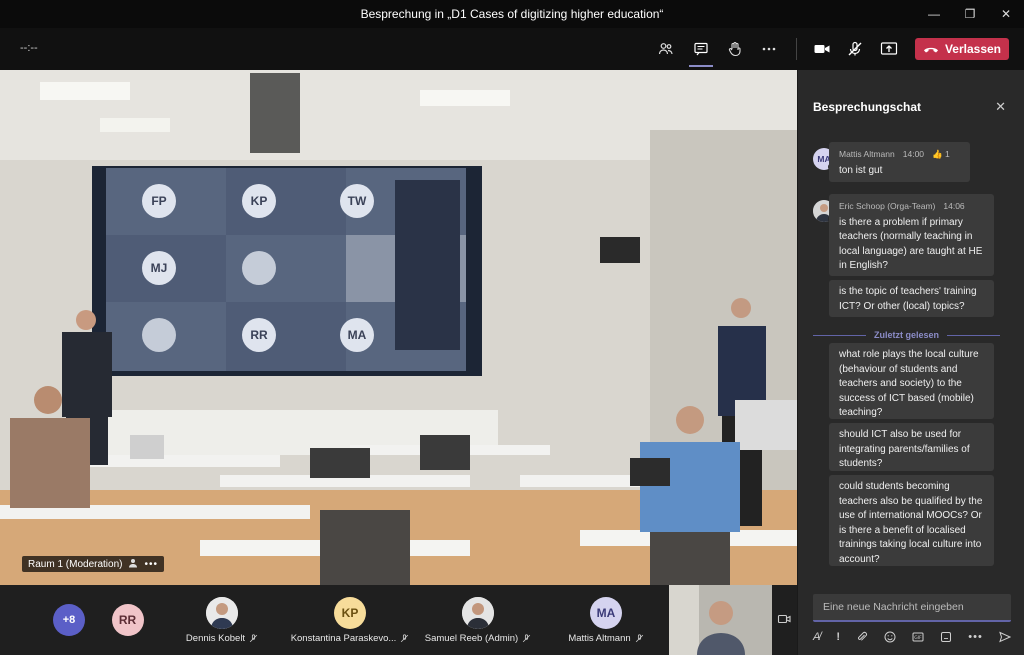 The image size is (1024, 655). Describe the element at coordinates (973, 49) in the screenshot. I see `leave-label: Verlassen` at that location.